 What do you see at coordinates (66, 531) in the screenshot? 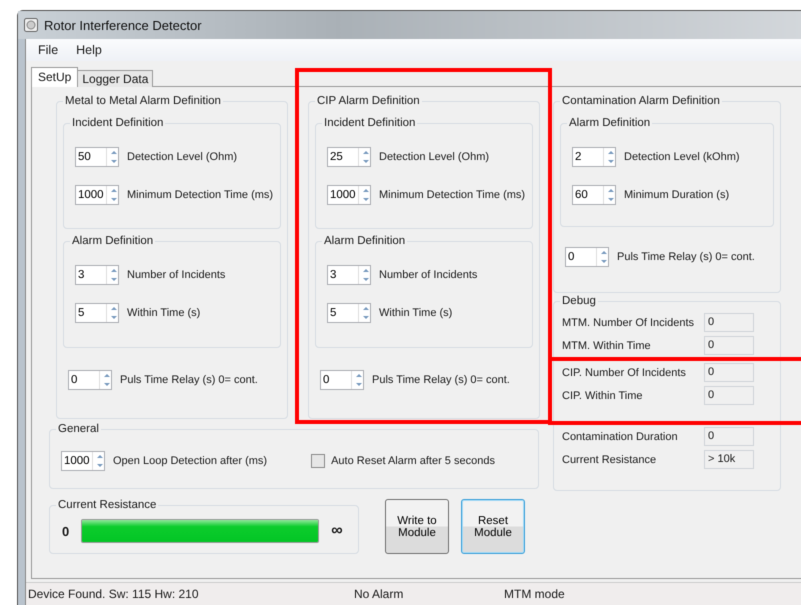
I see `scale-min: 0` at bounding box center [66, 531].